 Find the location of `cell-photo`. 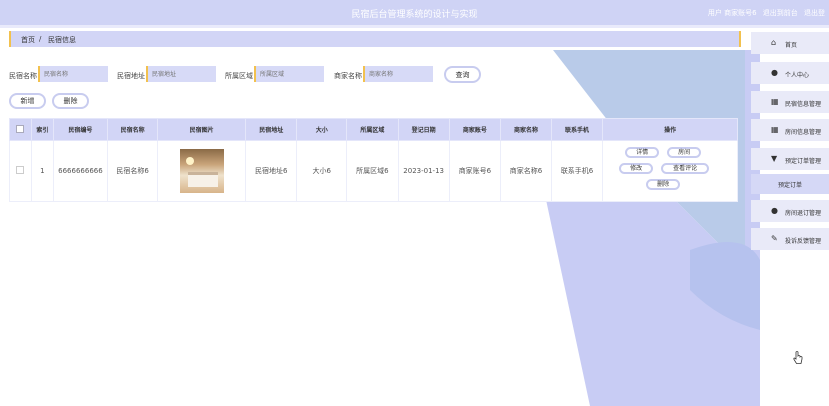

cell-photo is located at coordinates (201, 171).